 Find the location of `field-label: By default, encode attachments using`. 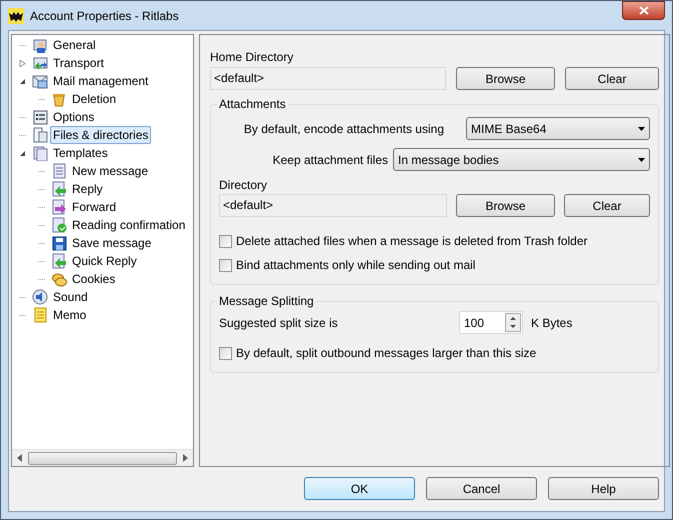

field-label: By default, encode attachments using is located at coordinates (344, 129).